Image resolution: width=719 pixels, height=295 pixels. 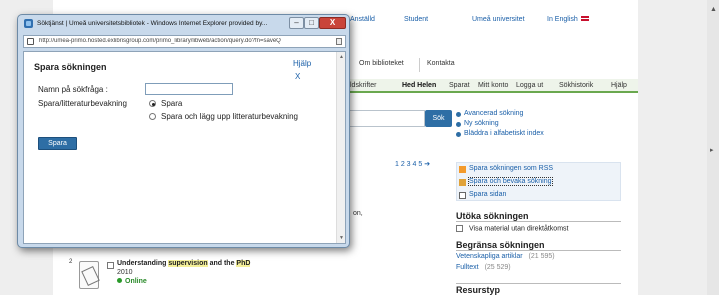 I want to click on query-name-input, so click(x=189, y=89).